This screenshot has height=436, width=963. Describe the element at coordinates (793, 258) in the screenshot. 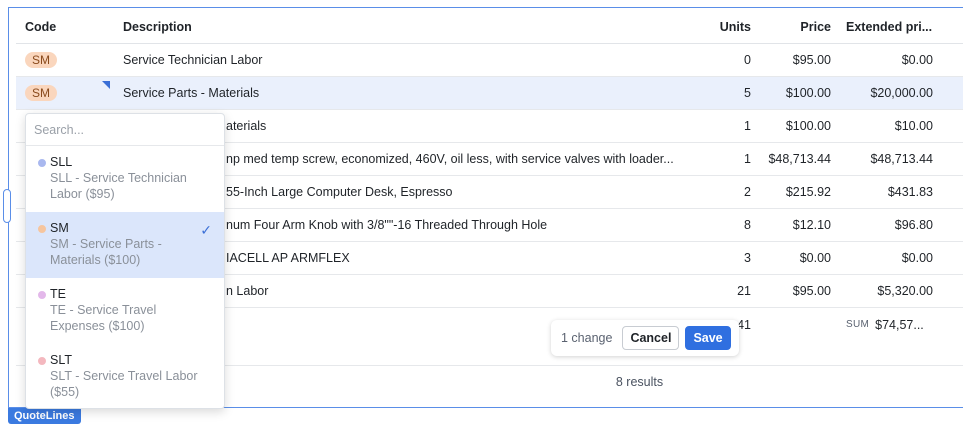

I see `price-cell: $0.00` at that location.